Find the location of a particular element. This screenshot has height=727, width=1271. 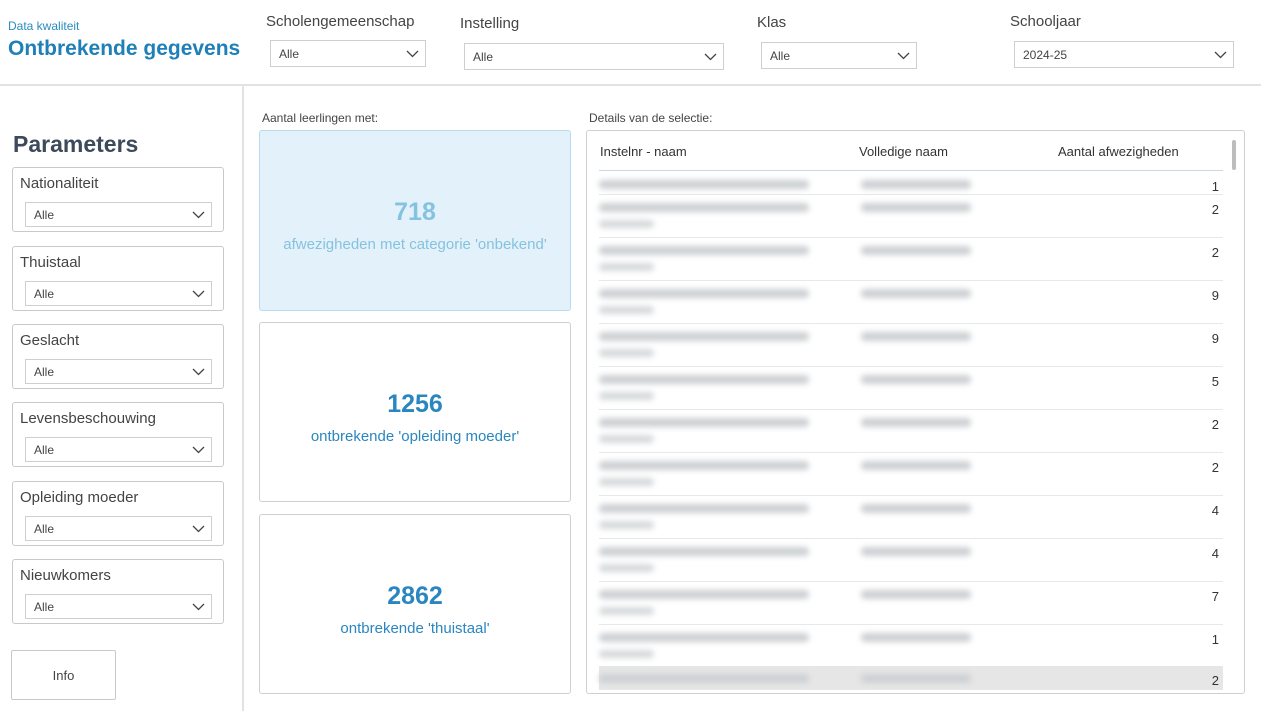

nationaliteit-dropdown: Alle is located at coordinates (118, 214).